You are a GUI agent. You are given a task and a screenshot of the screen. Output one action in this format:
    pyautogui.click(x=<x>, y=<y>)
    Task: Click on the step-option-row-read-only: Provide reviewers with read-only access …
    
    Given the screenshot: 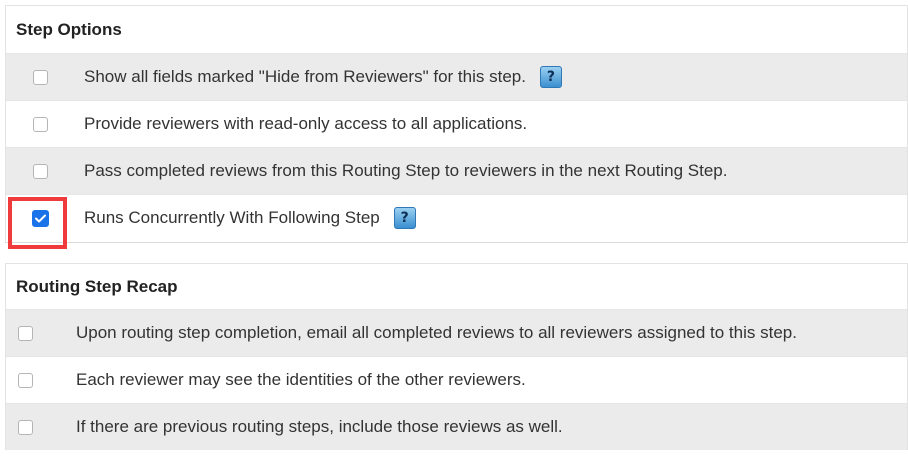 What is the action you would take?
    pyautogui.click(x=456, y=123)
    